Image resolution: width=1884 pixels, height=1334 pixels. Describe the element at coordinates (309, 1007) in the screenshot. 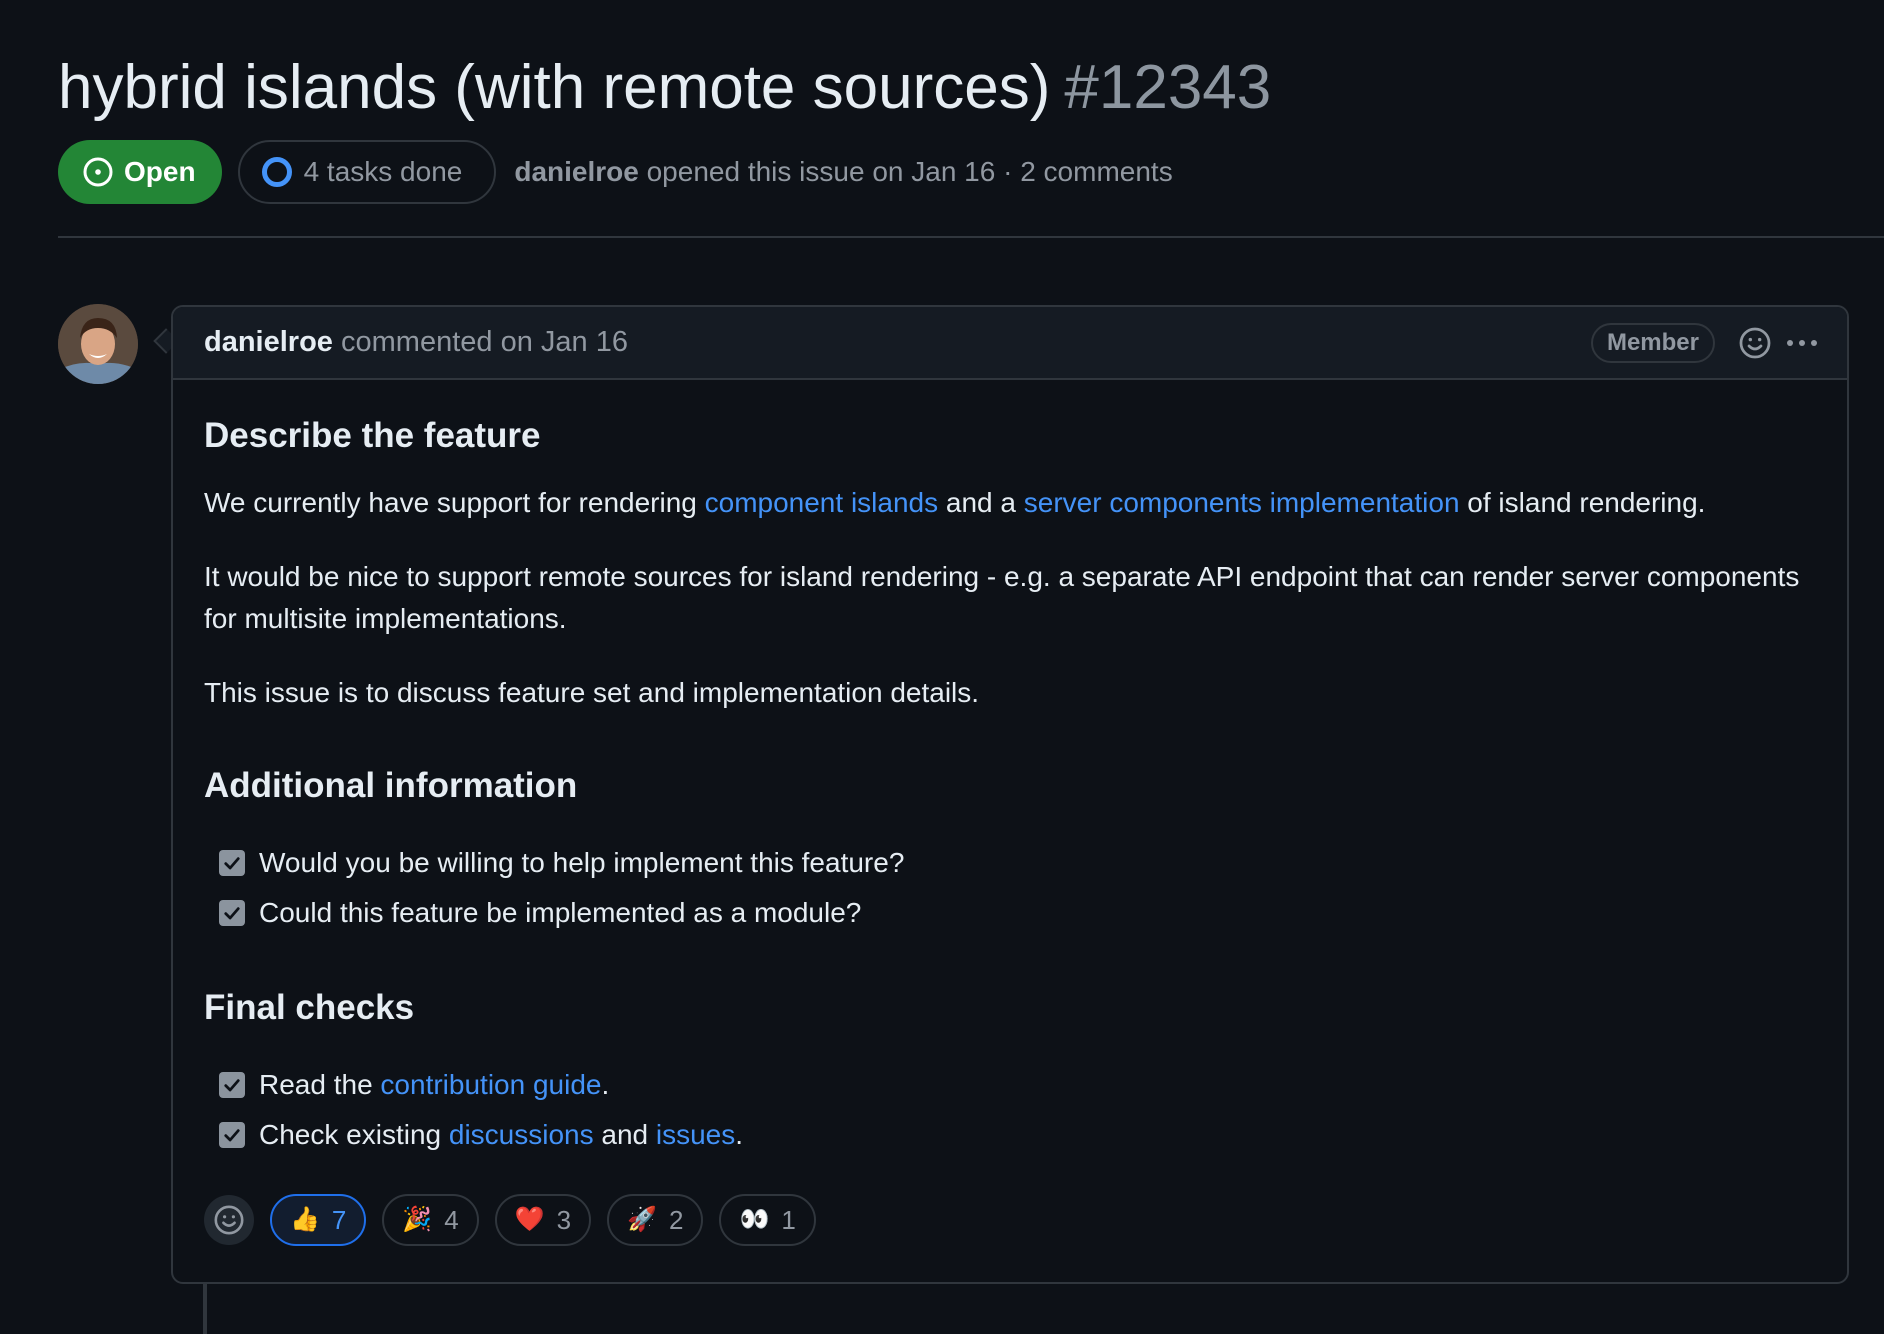

I see `heading-final-checks: Final checks` at that location.